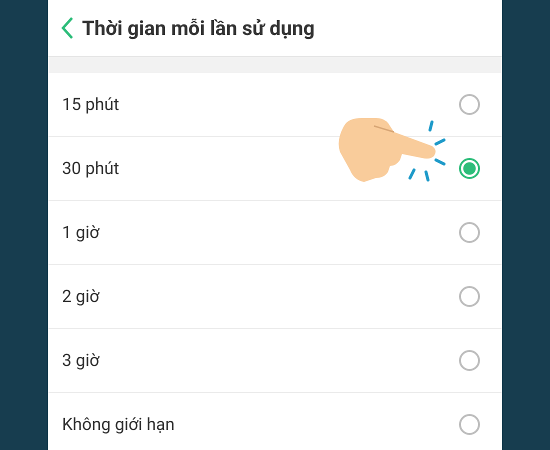 The height and width of the screenshot is (450, 550). What do you see at coordinates (81, 296) in the screenshot?
I see `option-label: 2 giờ` at bounding box center [81, 296].